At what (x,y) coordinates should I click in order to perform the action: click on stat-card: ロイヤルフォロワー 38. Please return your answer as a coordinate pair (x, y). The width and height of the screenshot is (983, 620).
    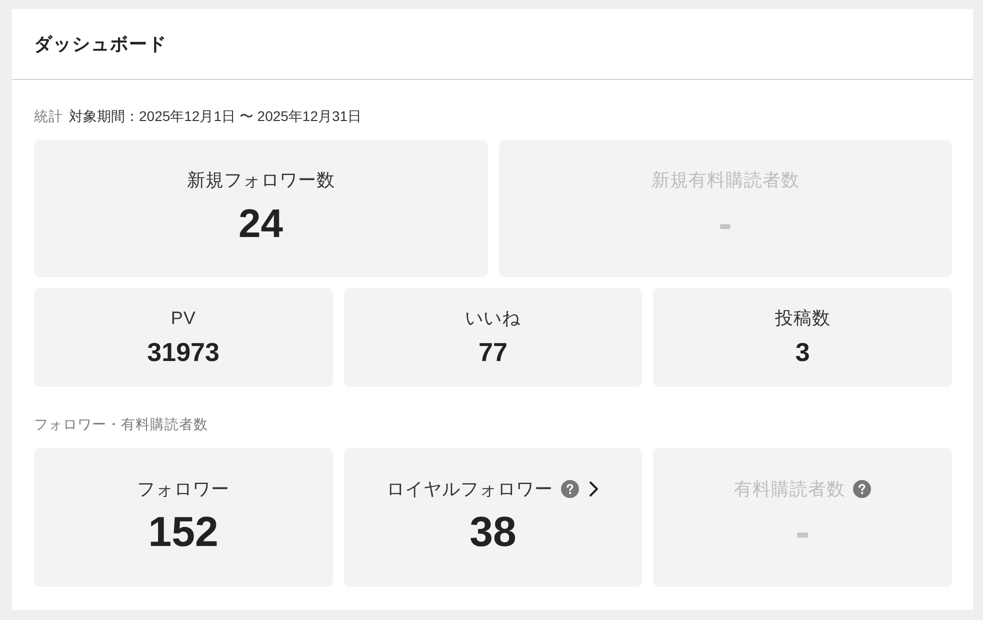
    Looking at the image, I should click on (493, 517).